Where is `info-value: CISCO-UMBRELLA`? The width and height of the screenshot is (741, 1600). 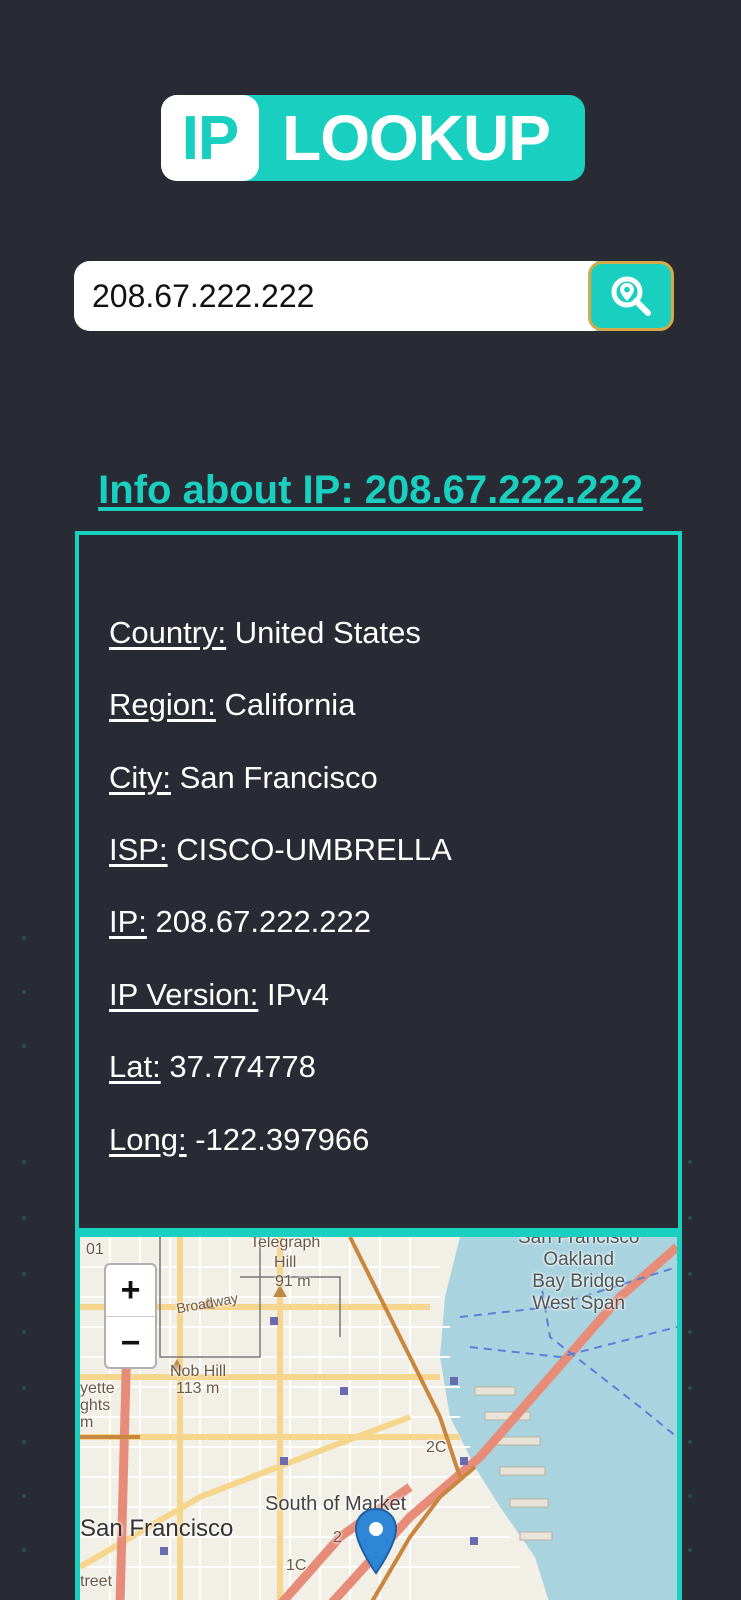 info-value: CISCO-UMBRELLA is located at coordinates (314, 849).